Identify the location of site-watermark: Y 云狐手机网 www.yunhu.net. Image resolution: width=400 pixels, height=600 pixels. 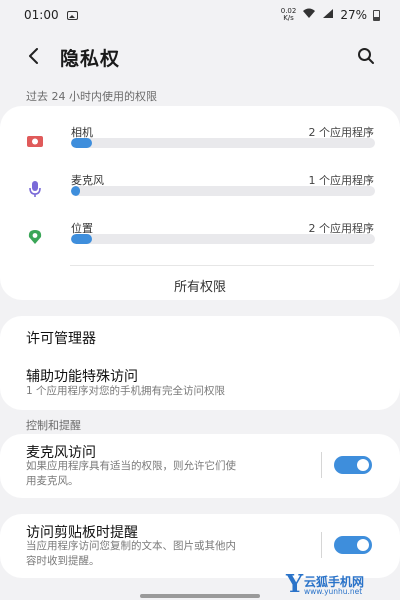
(342, 585).